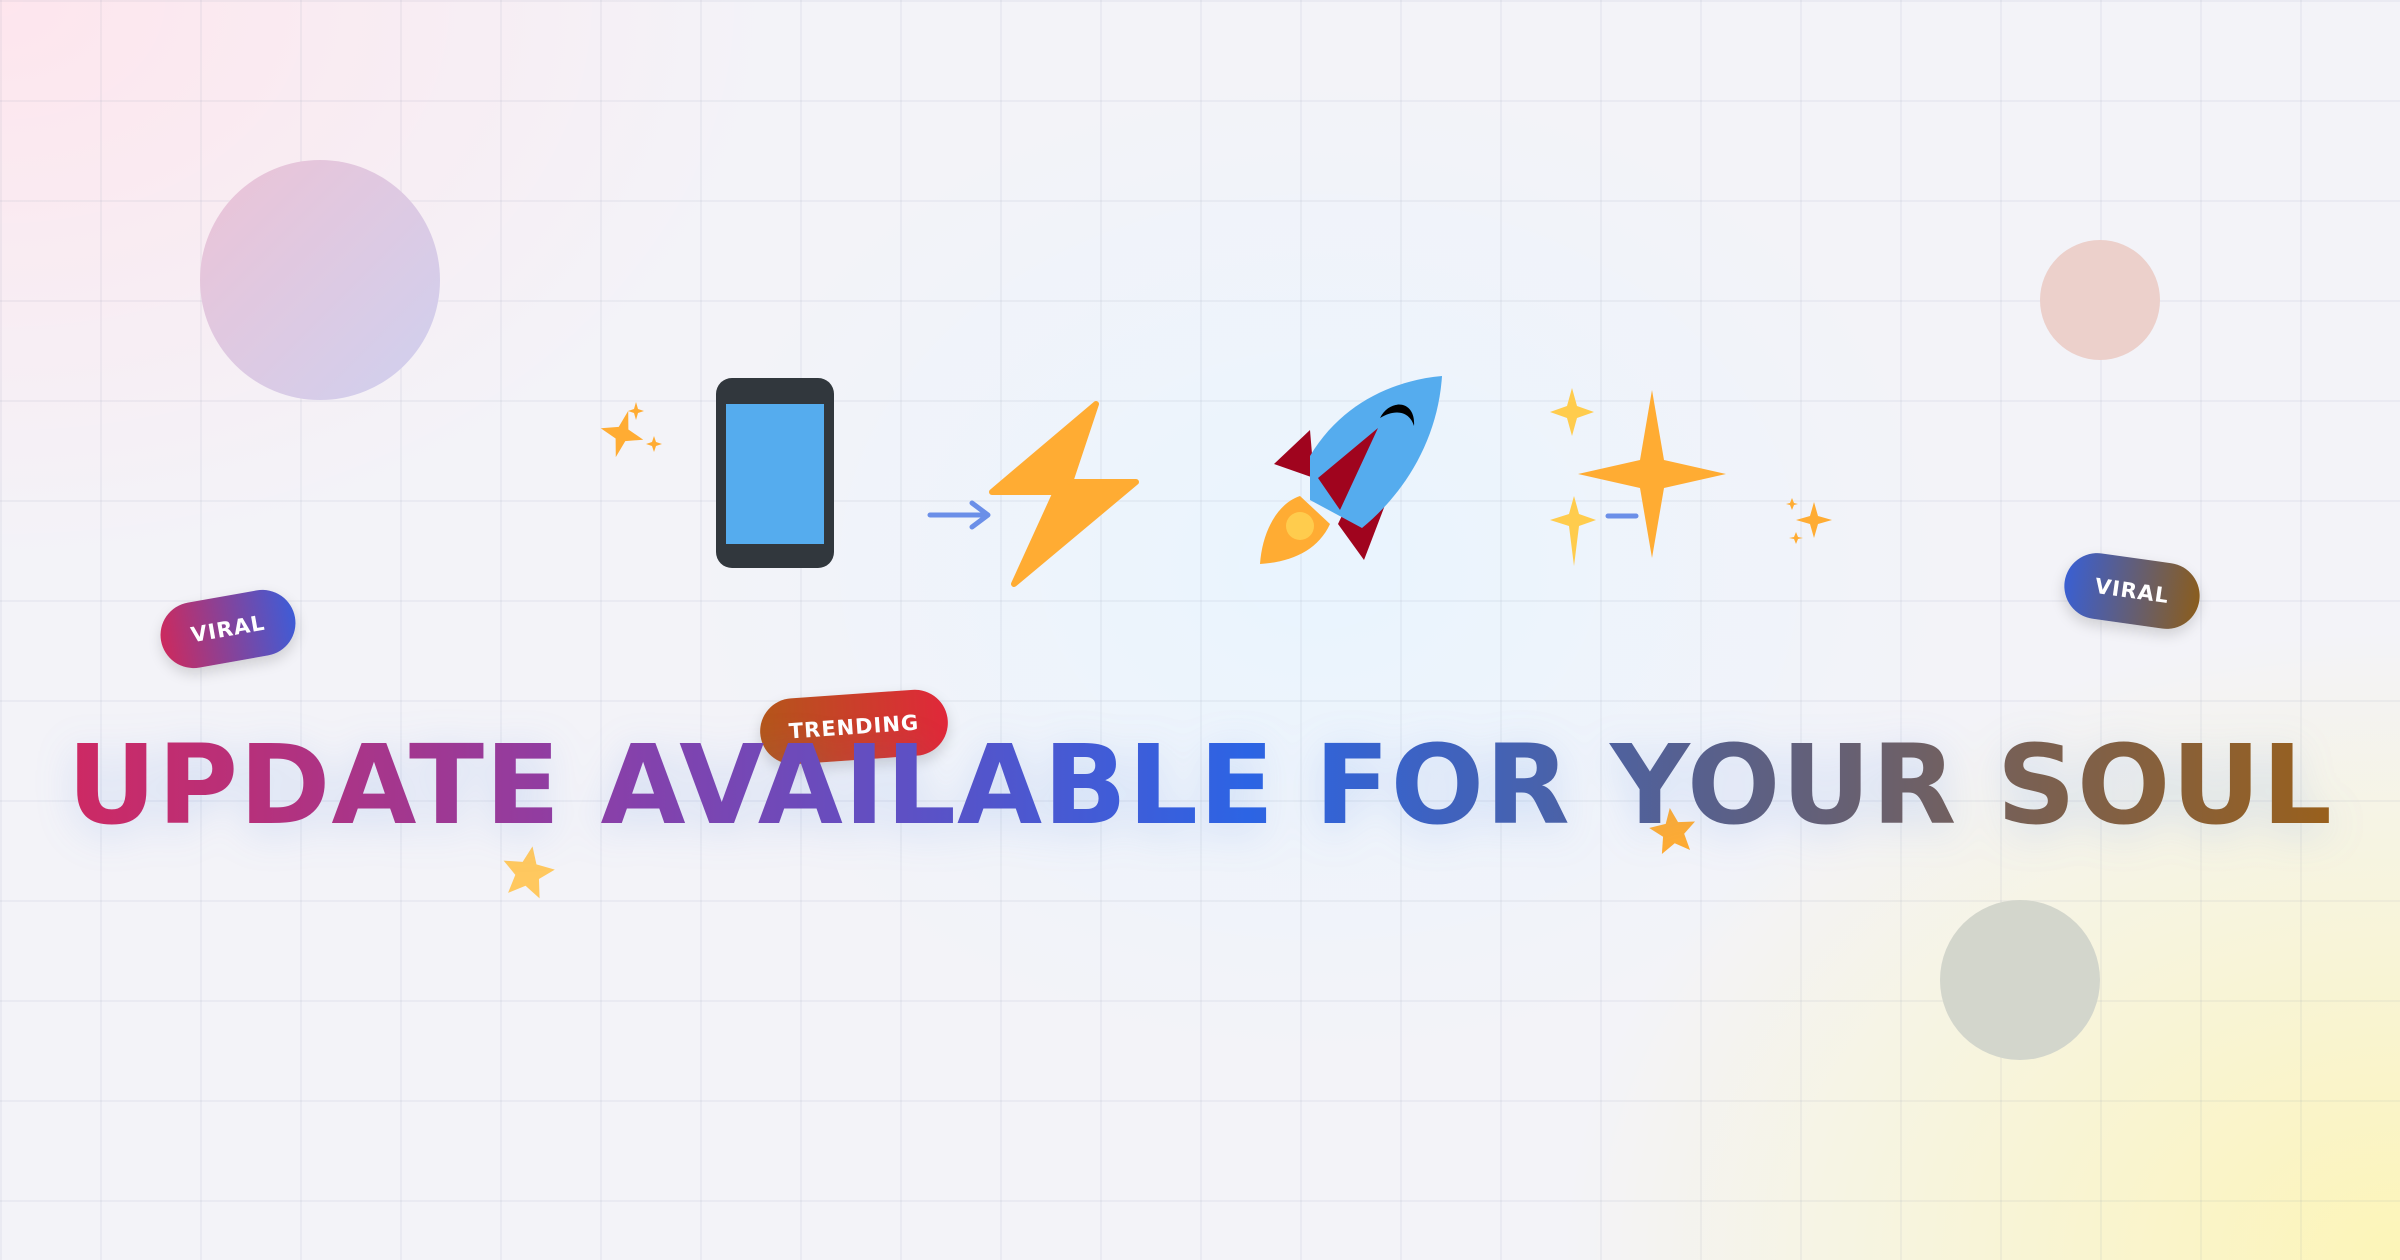  What do you see at coordinates (775, 473) in the screenshot?
I see `mobile-phone-icon` at bounding box center [775, 473].